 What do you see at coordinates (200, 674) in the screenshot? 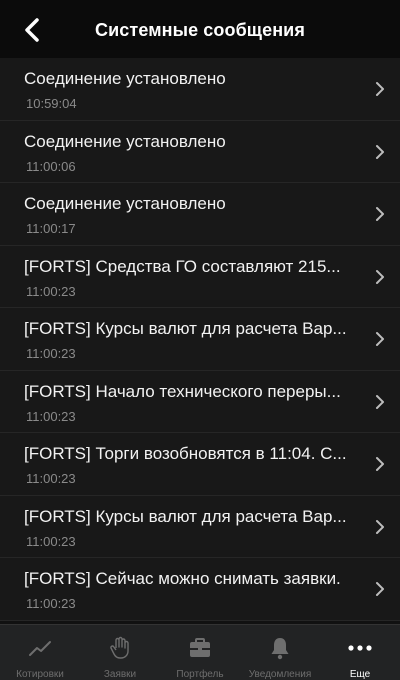
I see `tab-label: Портфель` at bounding box center [200, 674].